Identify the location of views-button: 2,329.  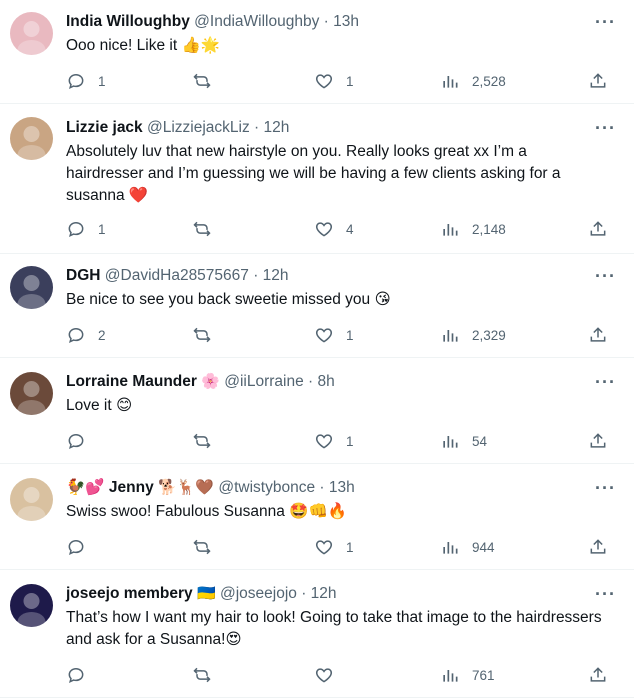
(473, 335).